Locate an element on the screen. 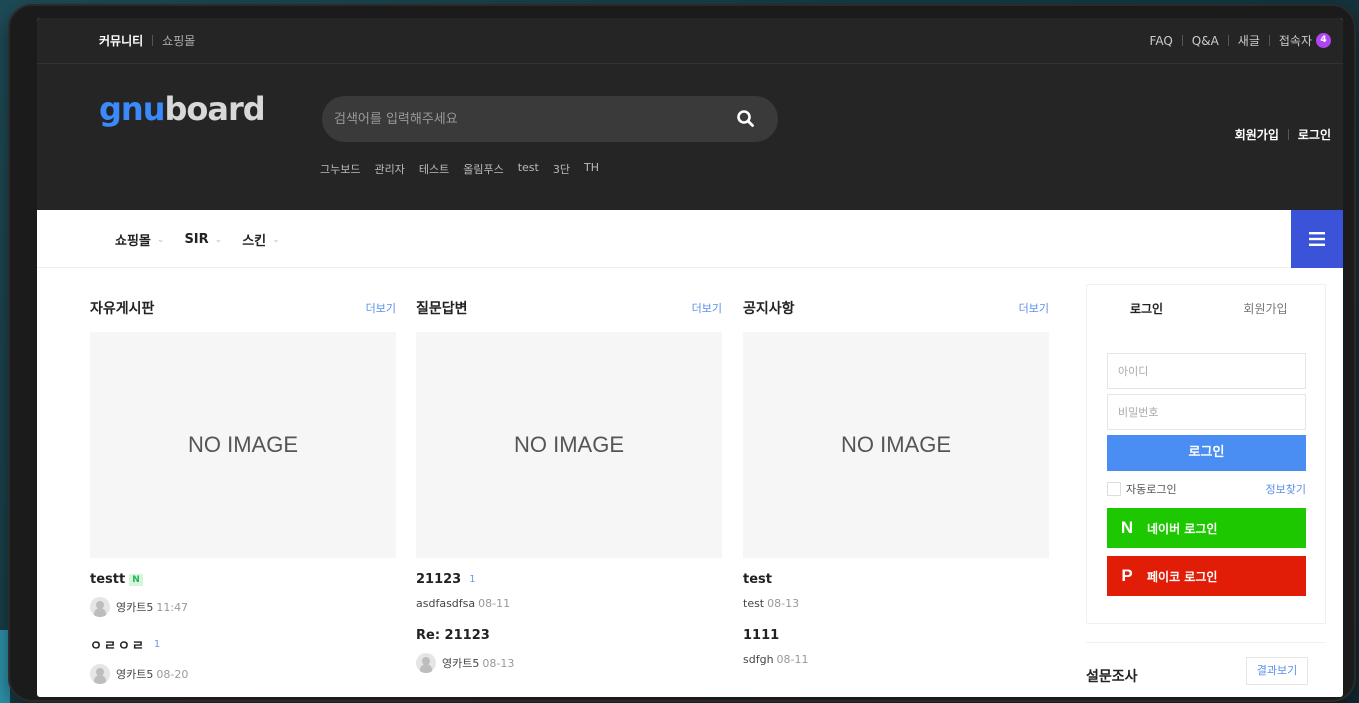 The height and width of the screenshot is (703, 1359). popular-keyword: 그누보드 is located at coordinates (340, 169).